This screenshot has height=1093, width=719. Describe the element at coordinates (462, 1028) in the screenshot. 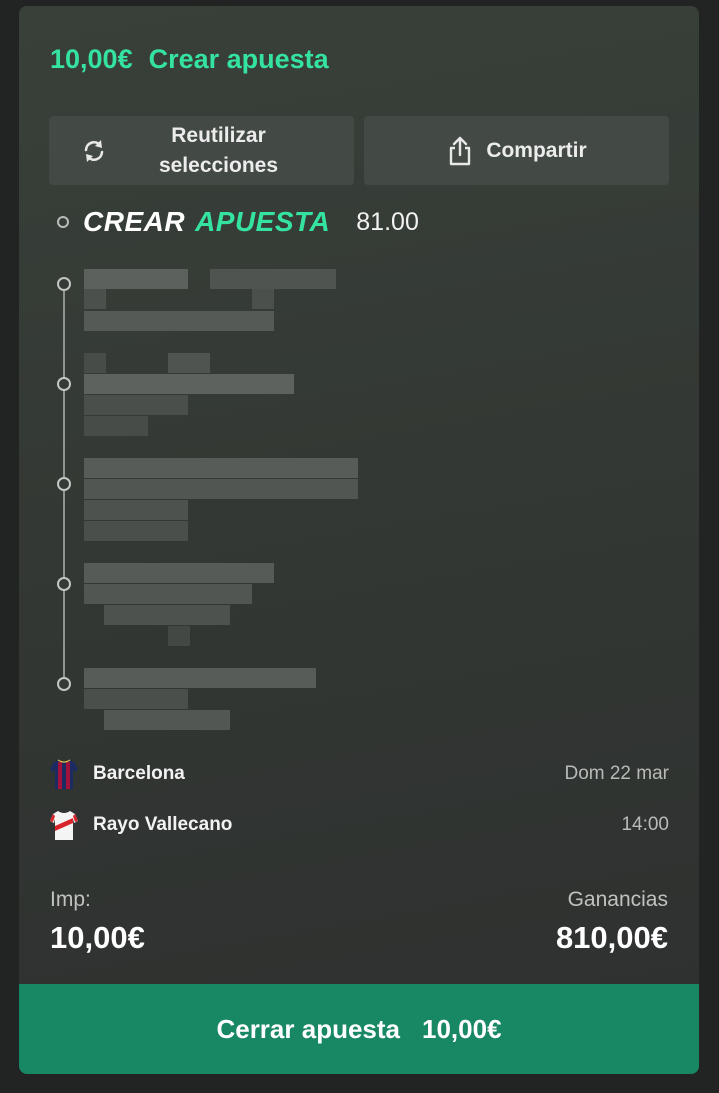

I see `place-bet-amount: 10,00€` at that location.